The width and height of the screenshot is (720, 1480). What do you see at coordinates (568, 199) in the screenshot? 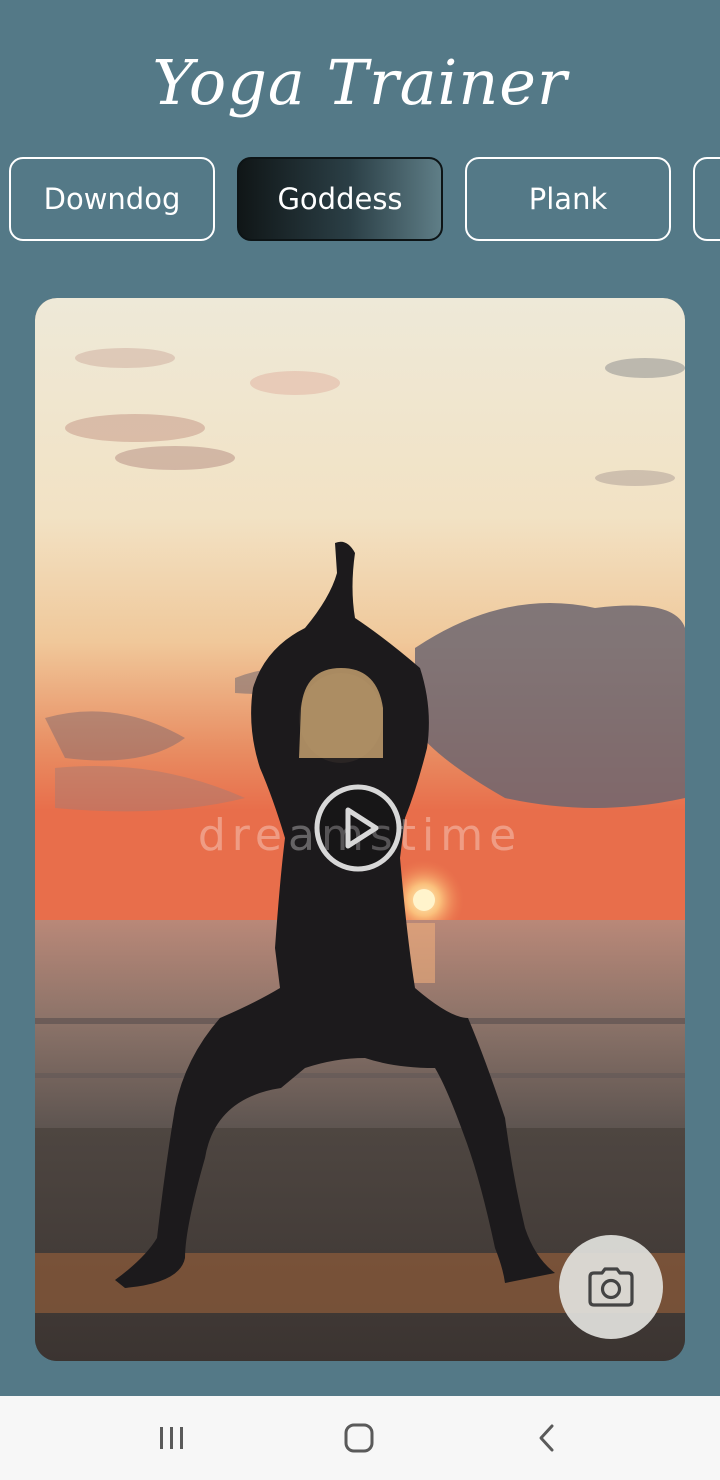
I see `tab-plank: Plank` at bounding box center [568, 199].